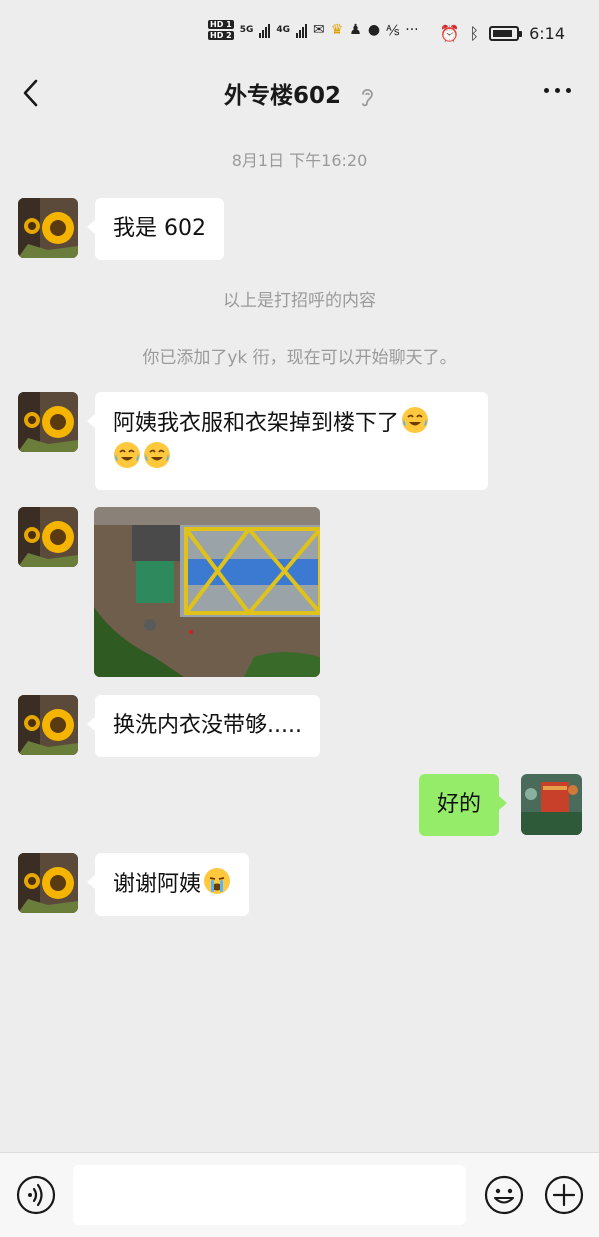  What do you see at coordinates (287, 441) in the screenshot?
I see `message-bubble: 阿姨我衣服和衣架掉到楼下了` at bounding box center [287, 441].